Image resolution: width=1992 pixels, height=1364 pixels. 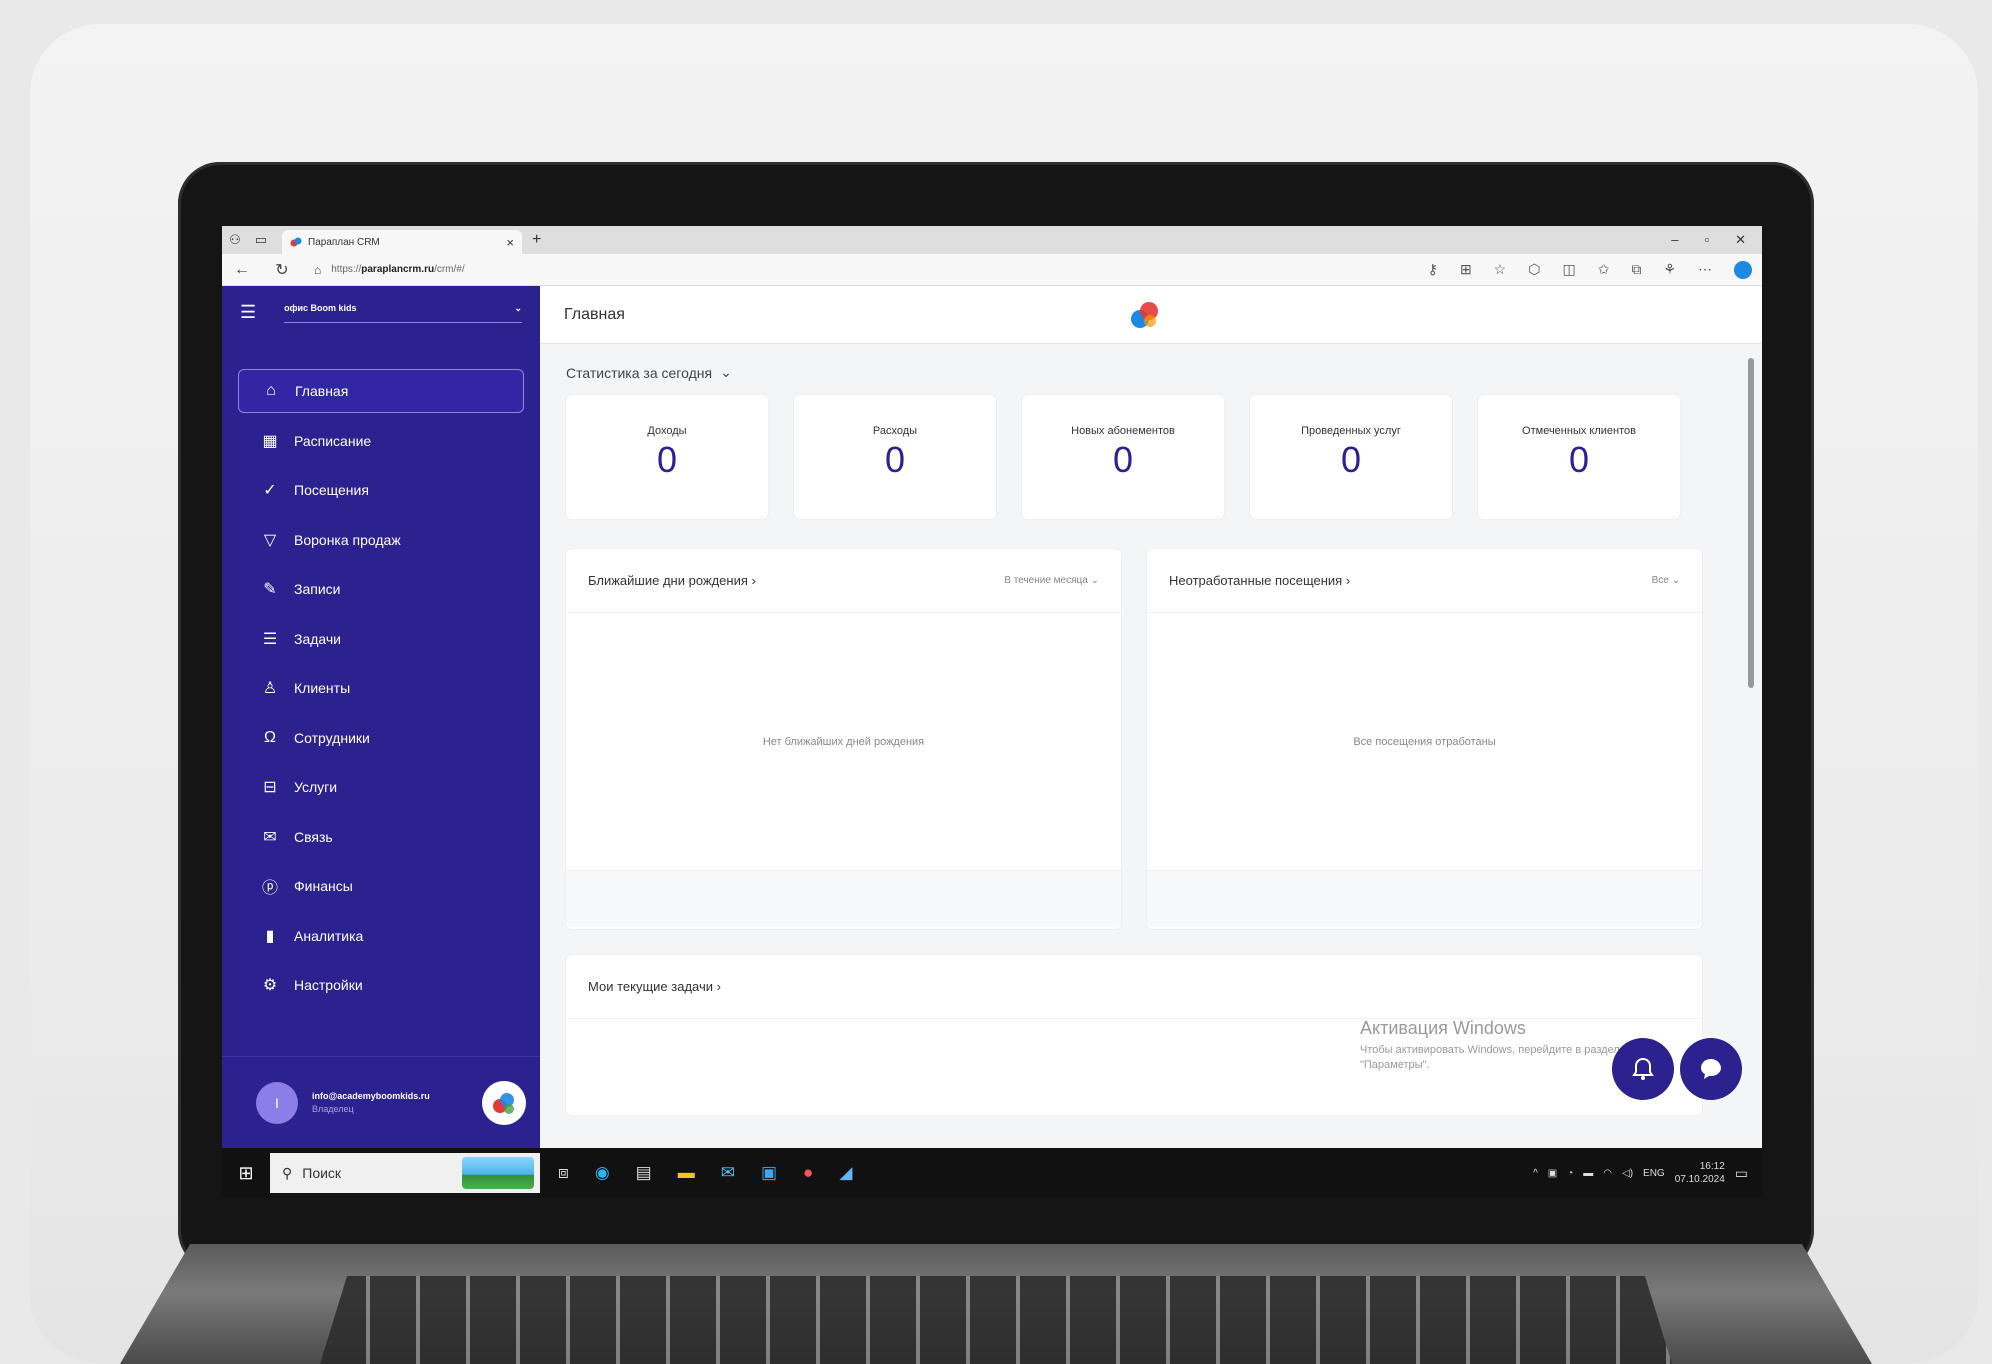 I want to click on sidebar-item: ▽ Воронка продаж, so click(x=381, y=540).